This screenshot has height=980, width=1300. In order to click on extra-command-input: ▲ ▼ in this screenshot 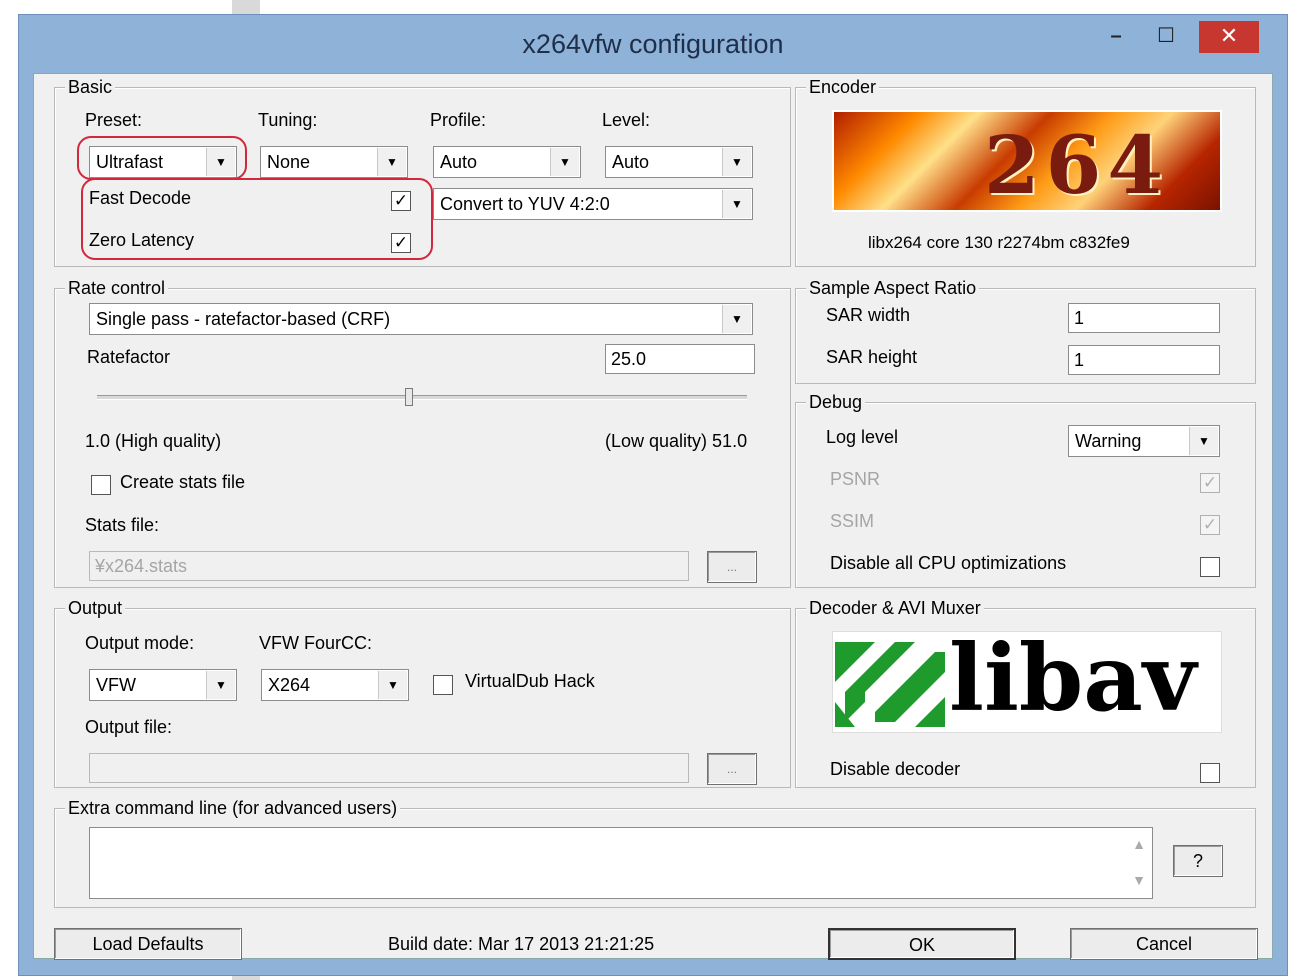, I will do `click(621, 863)`.